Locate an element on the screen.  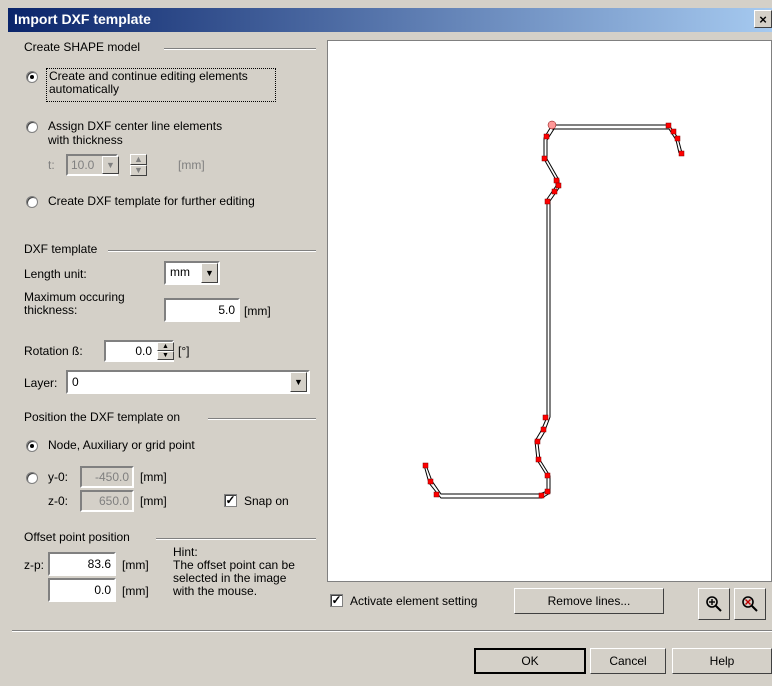
activate-element-label: Activate element setting is located at coordinates (413, 601).